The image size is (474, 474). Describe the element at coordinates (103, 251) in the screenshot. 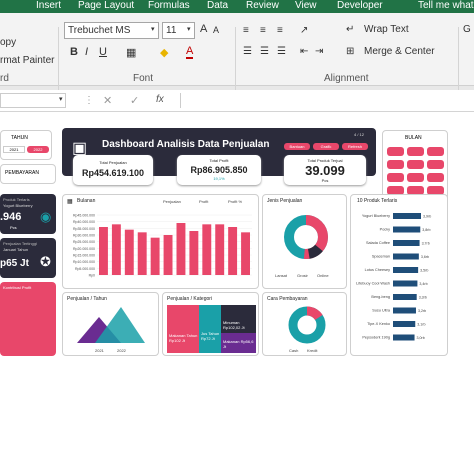

I see `bar-Jan` at that location.